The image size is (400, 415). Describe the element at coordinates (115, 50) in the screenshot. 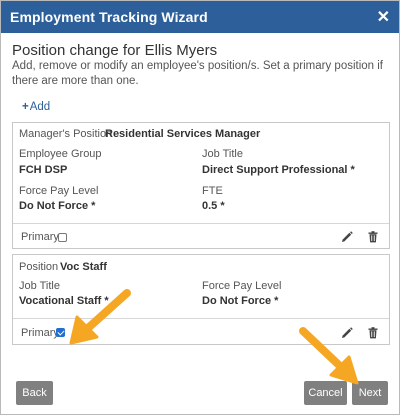

I see `page-heading: Position change for Ellis Myers` at that location.